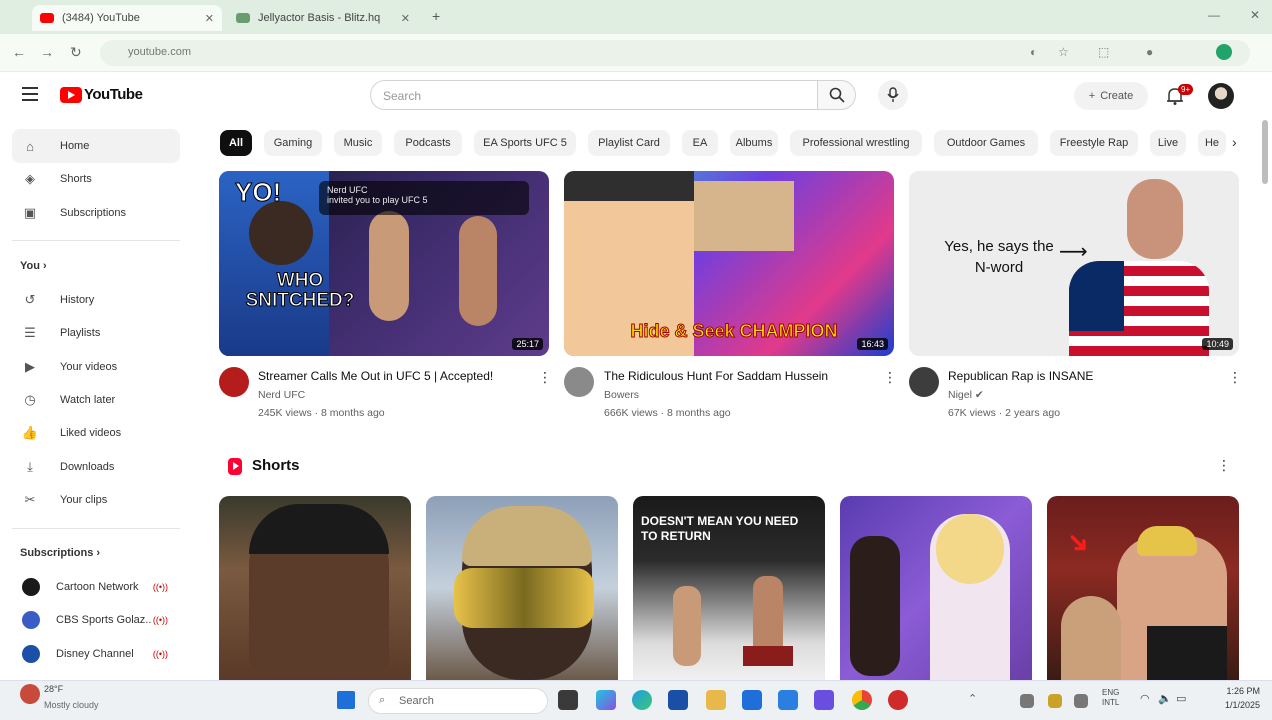  I want to click on reload-icon: ↻, so click(76, 52).